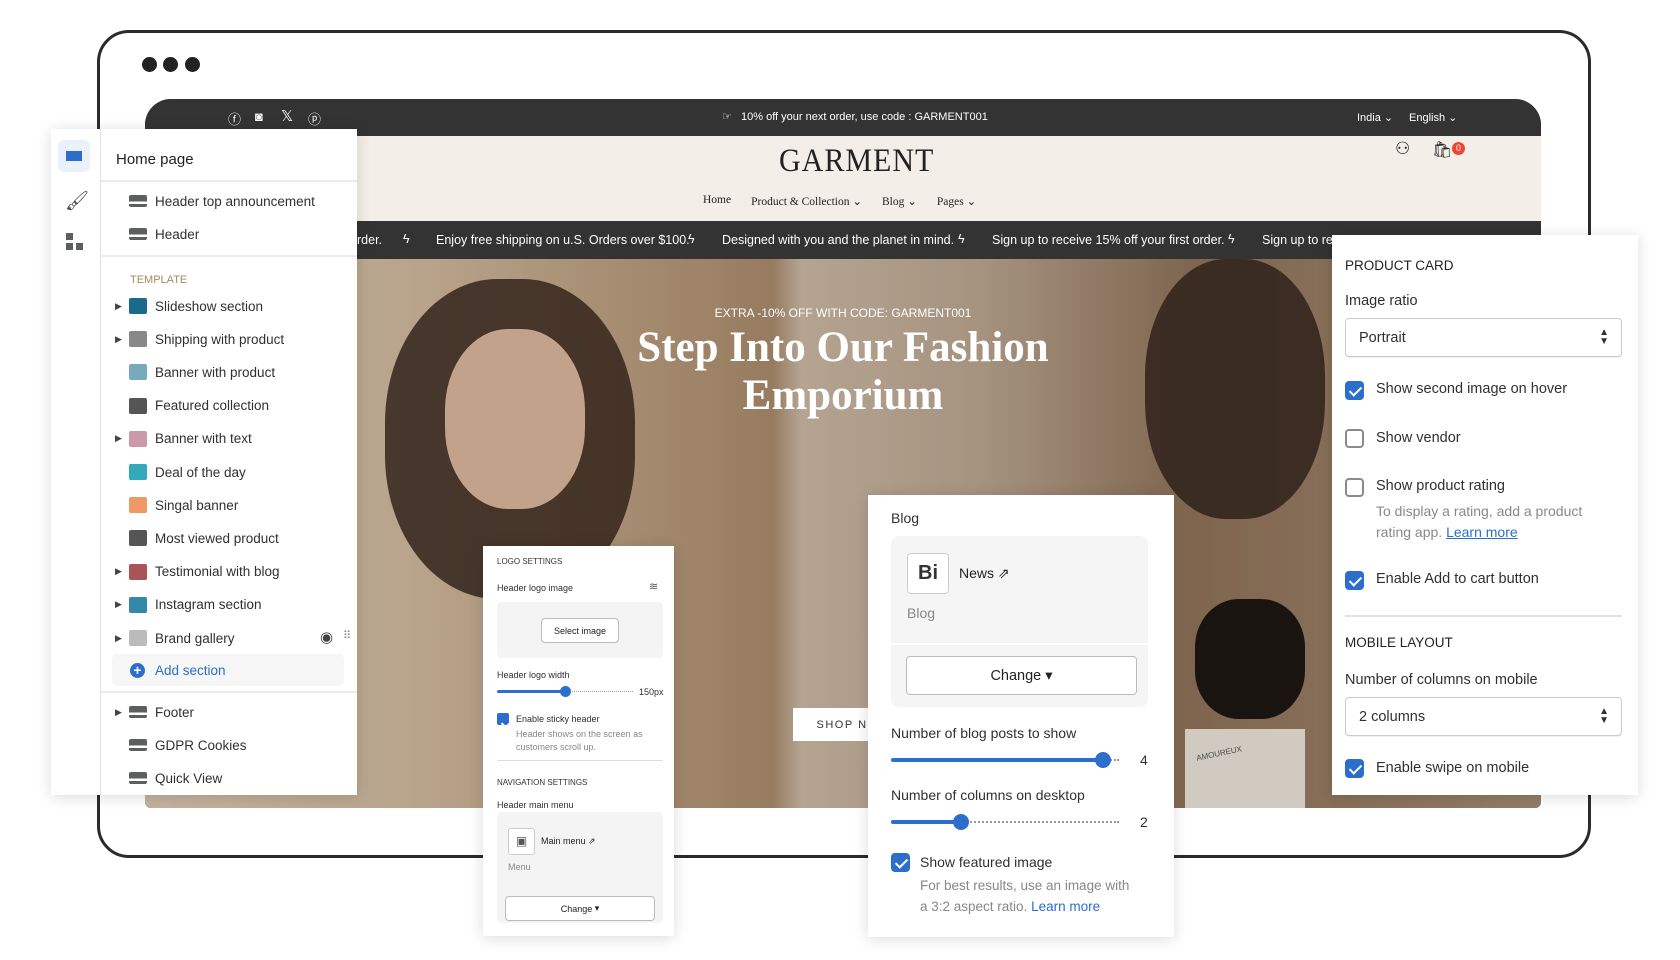  What do you see at coordinates (1381, 301) in the screenshot?
I see `field-label: Image ratio` at bounding box center [1381, 301].